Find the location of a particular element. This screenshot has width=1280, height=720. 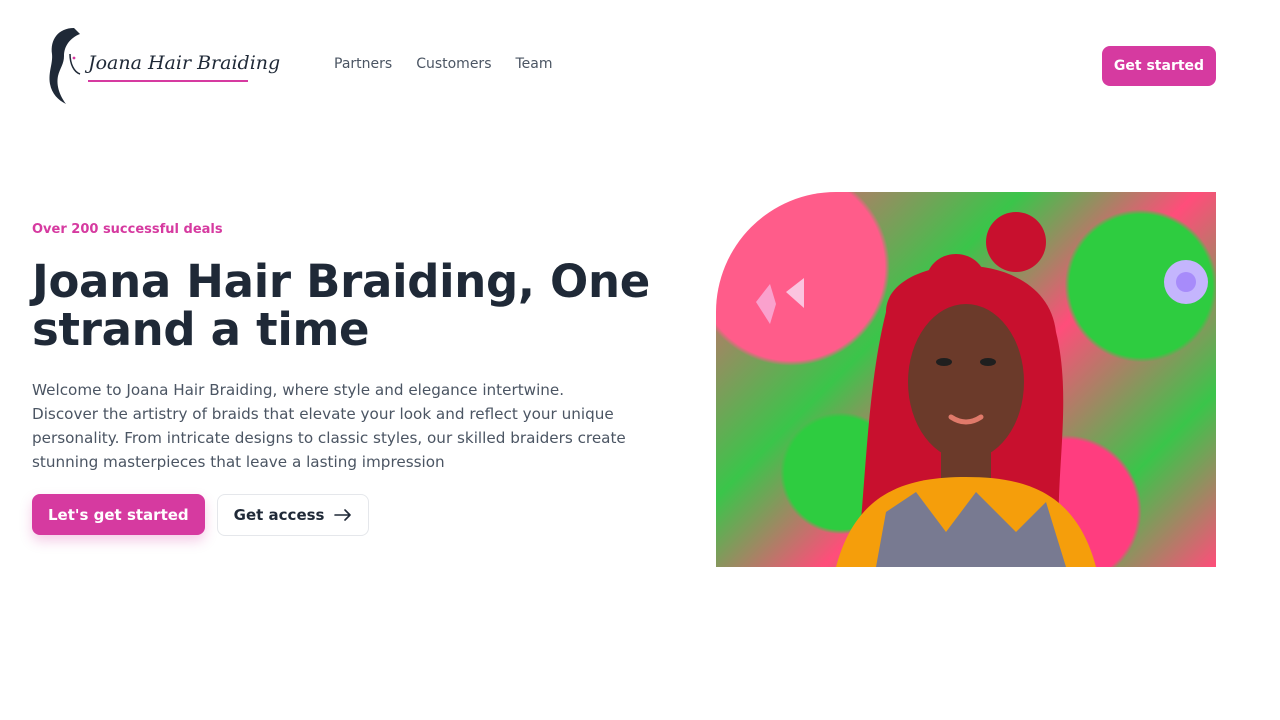

brand-name: Joana Hair Braiding is located at coordinates (184, 63).